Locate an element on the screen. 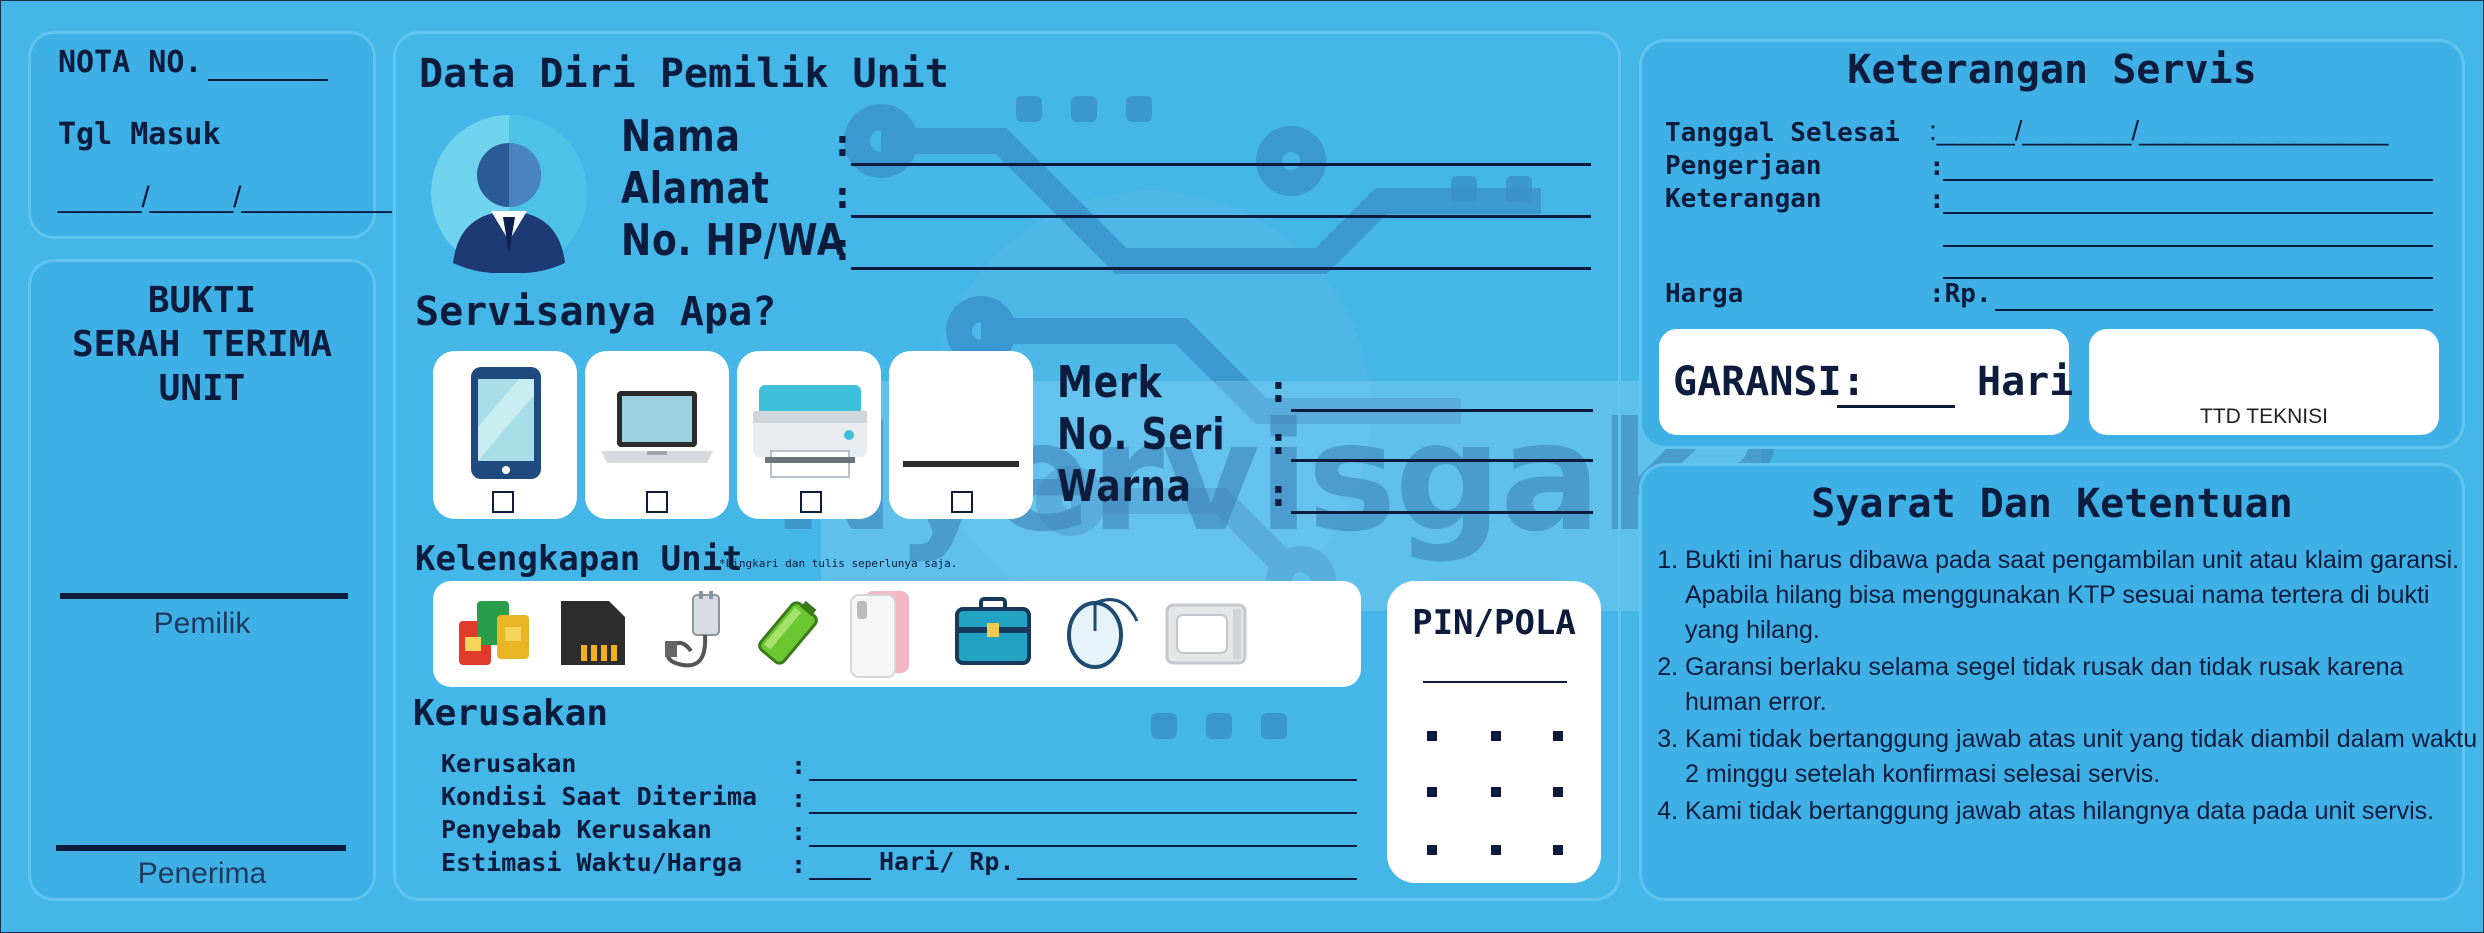 The image size is (2484, 933). other-device-blank is located at coordinates (961, 464).